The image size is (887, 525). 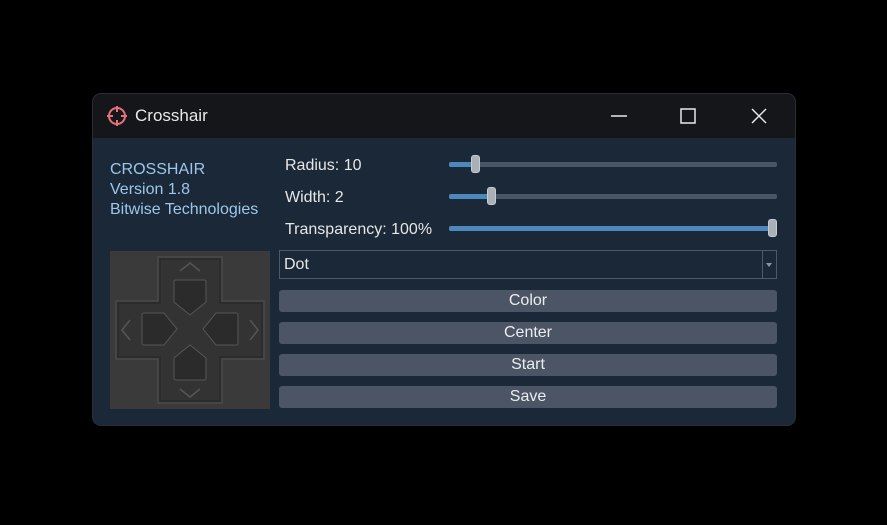 I want to click on version-label: Version 1.8, so click(x=150, y=189).